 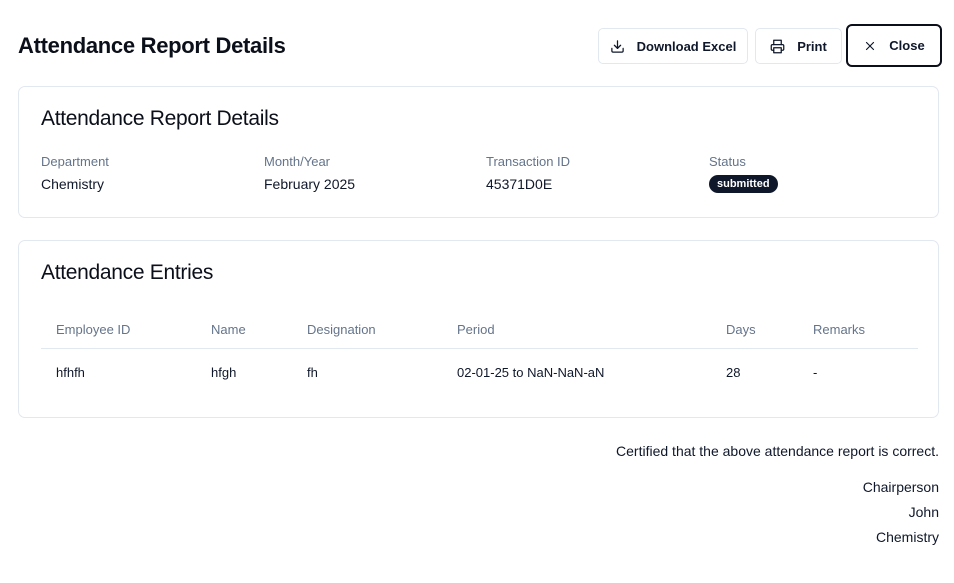 I want to click on details-card-title: Attendance Report Details, so click(x=160, y=118).